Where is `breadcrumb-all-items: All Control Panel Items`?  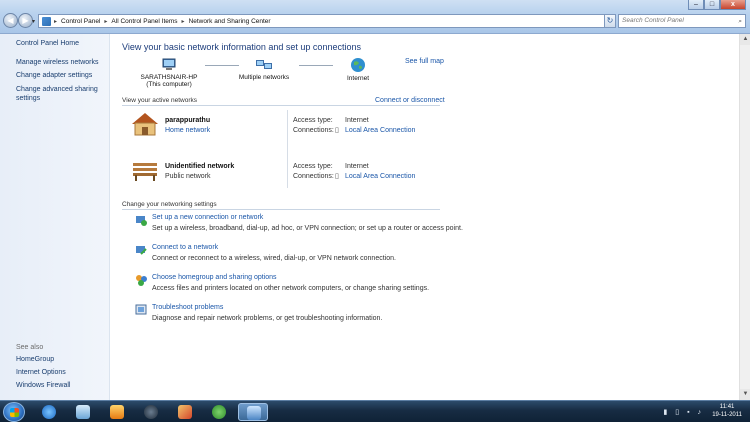 breadcrumb-all-items: All Control Panel Items is located at coordinates (144, 21).